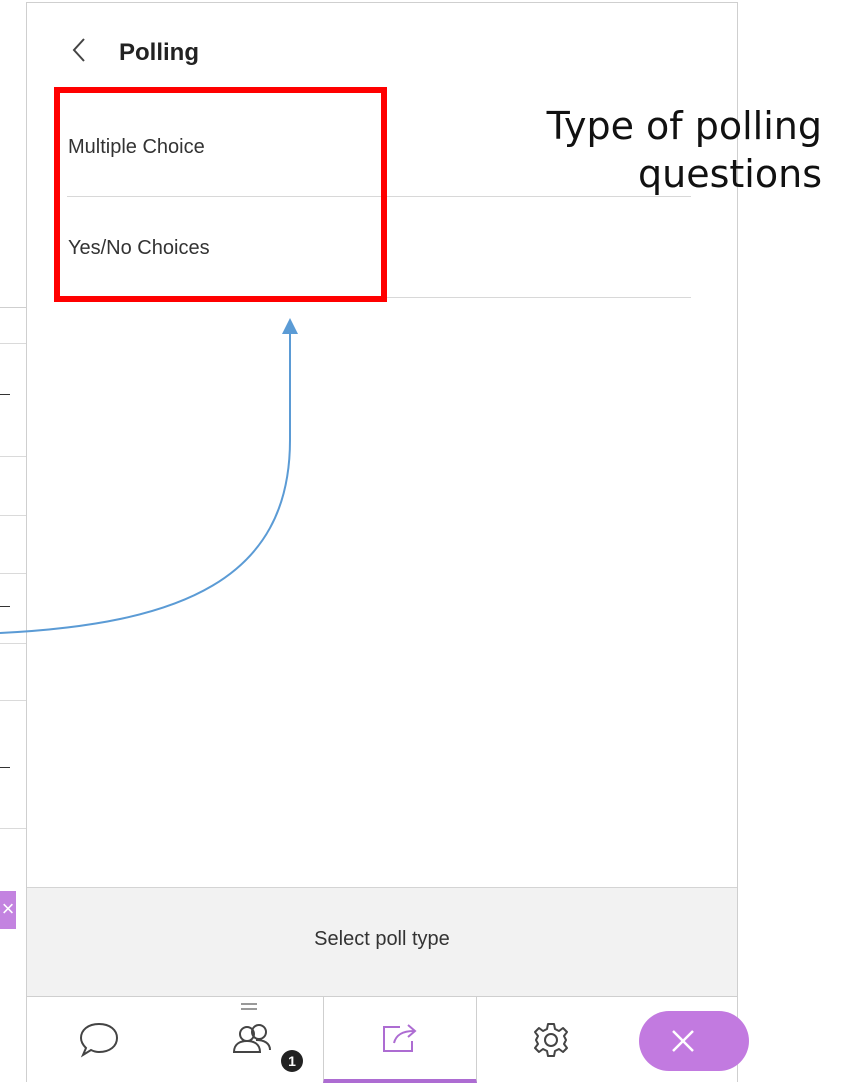 This screenshot has width=849, height=1083. I want to click on status-footer: Select poll type, so click(382, 941).